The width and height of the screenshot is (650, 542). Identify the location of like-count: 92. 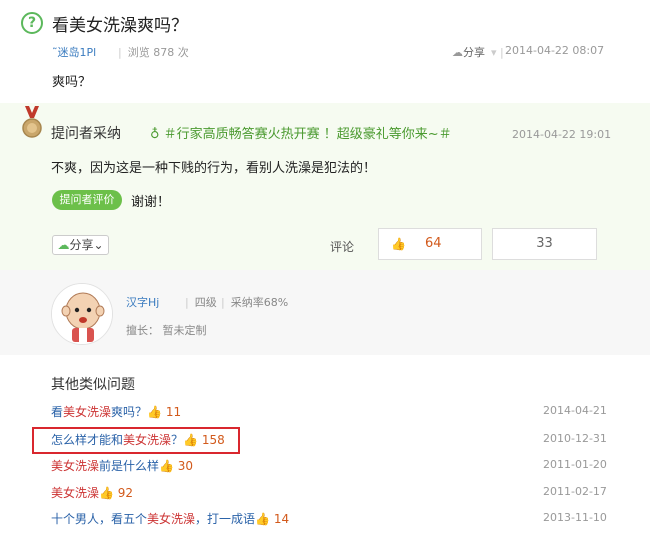
(123, 493).